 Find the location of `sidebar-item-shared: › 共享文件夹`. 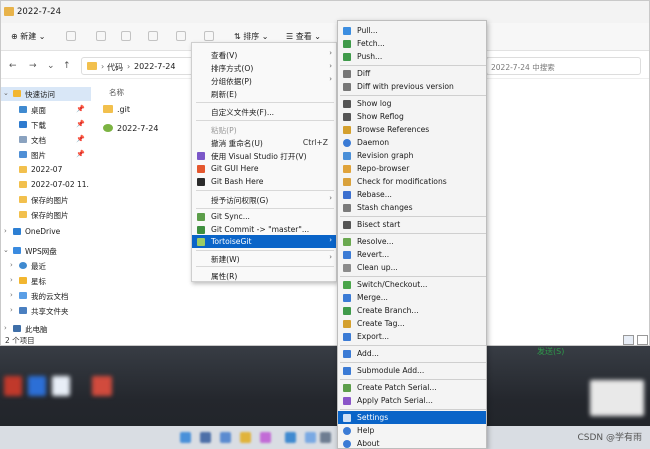

sidebar-item-shared: › 共享文件夹 is located at coordinates (46, 311).